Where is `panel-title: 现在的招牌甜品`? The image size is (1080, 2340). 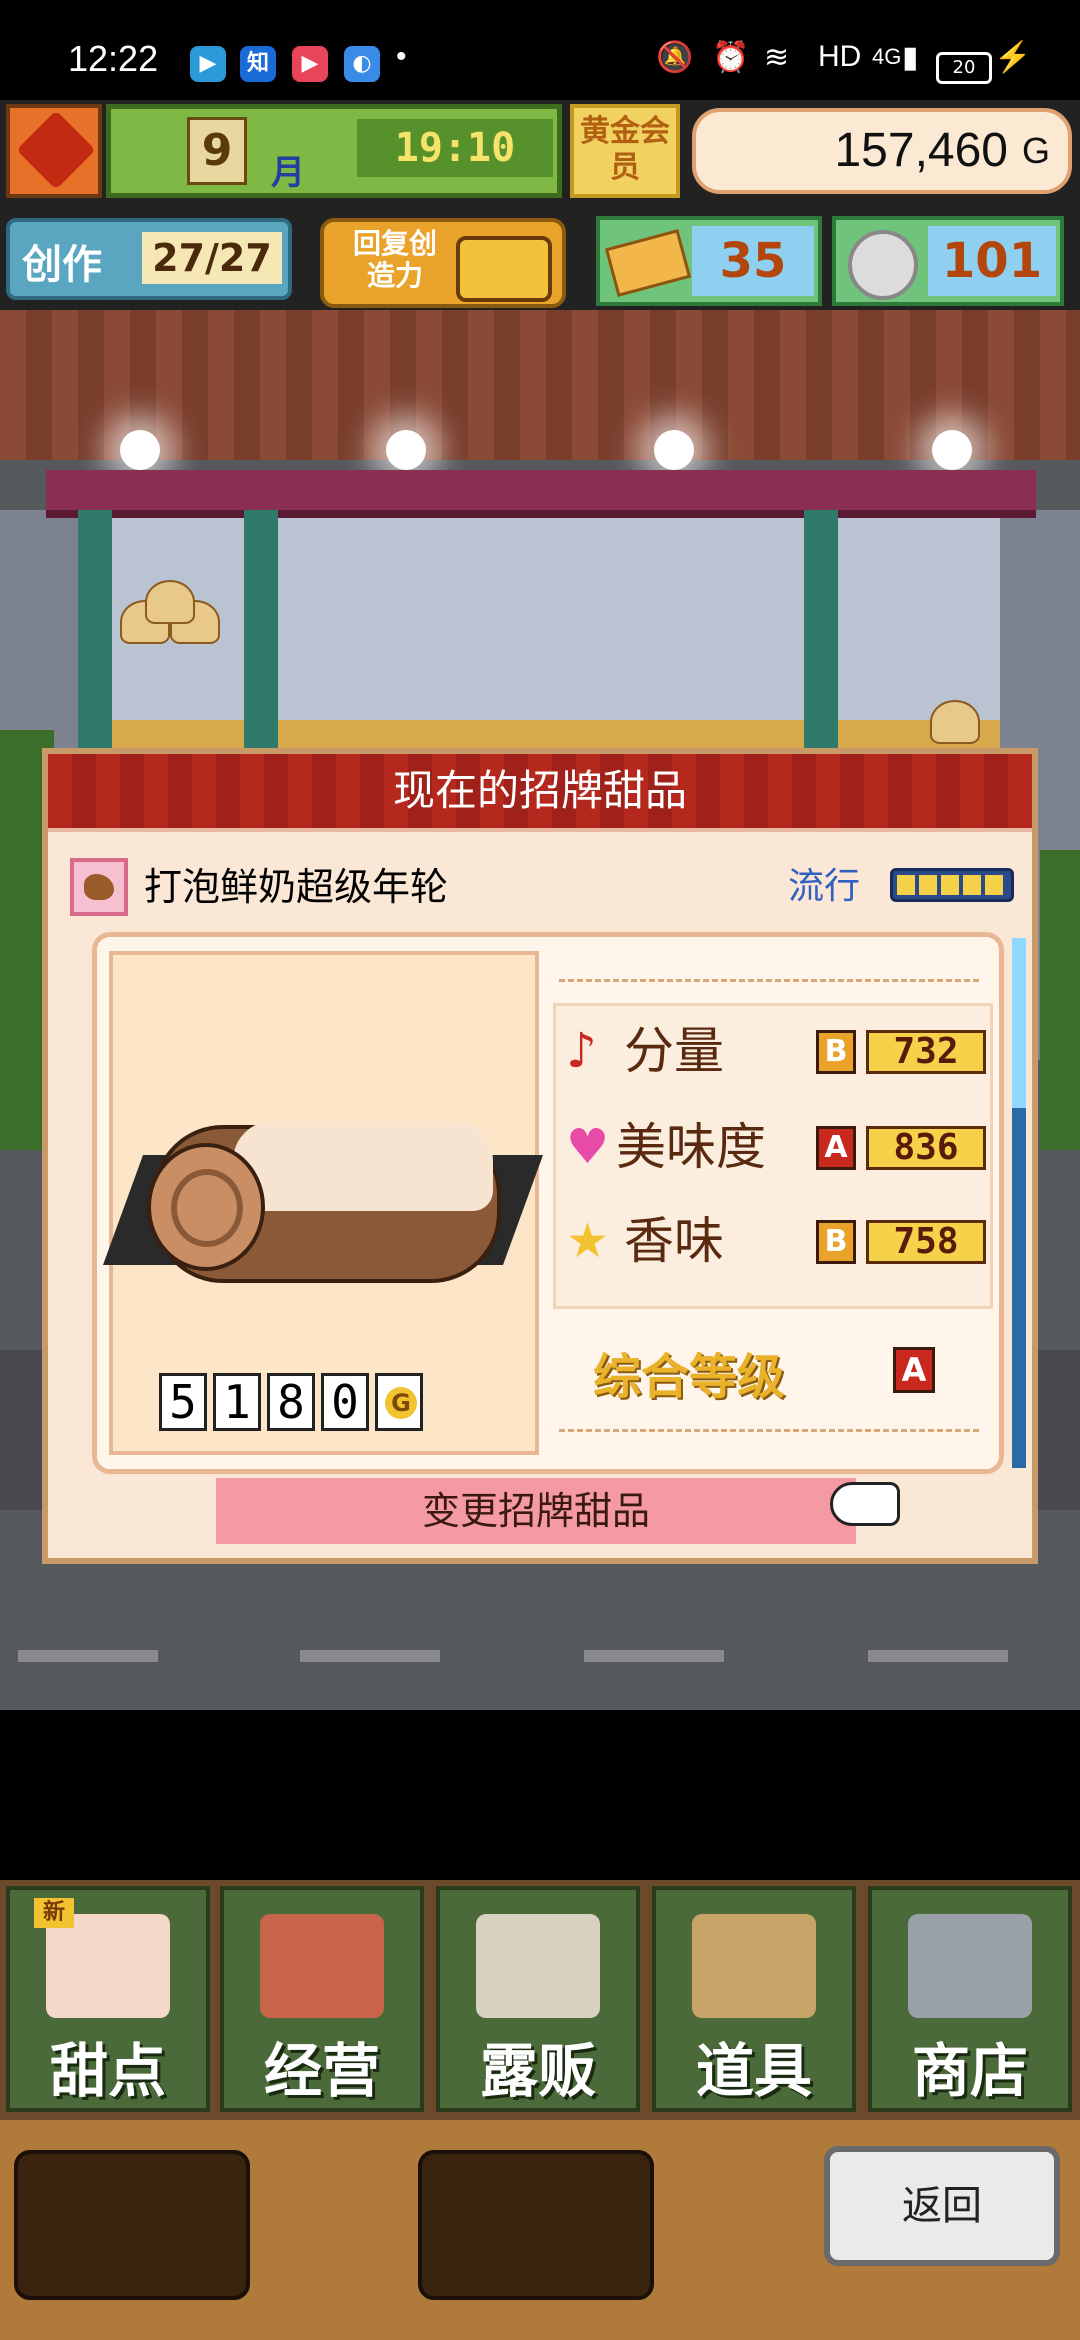 panel-title: 现在的招牌甜品 is located at coordinates (540, 793).